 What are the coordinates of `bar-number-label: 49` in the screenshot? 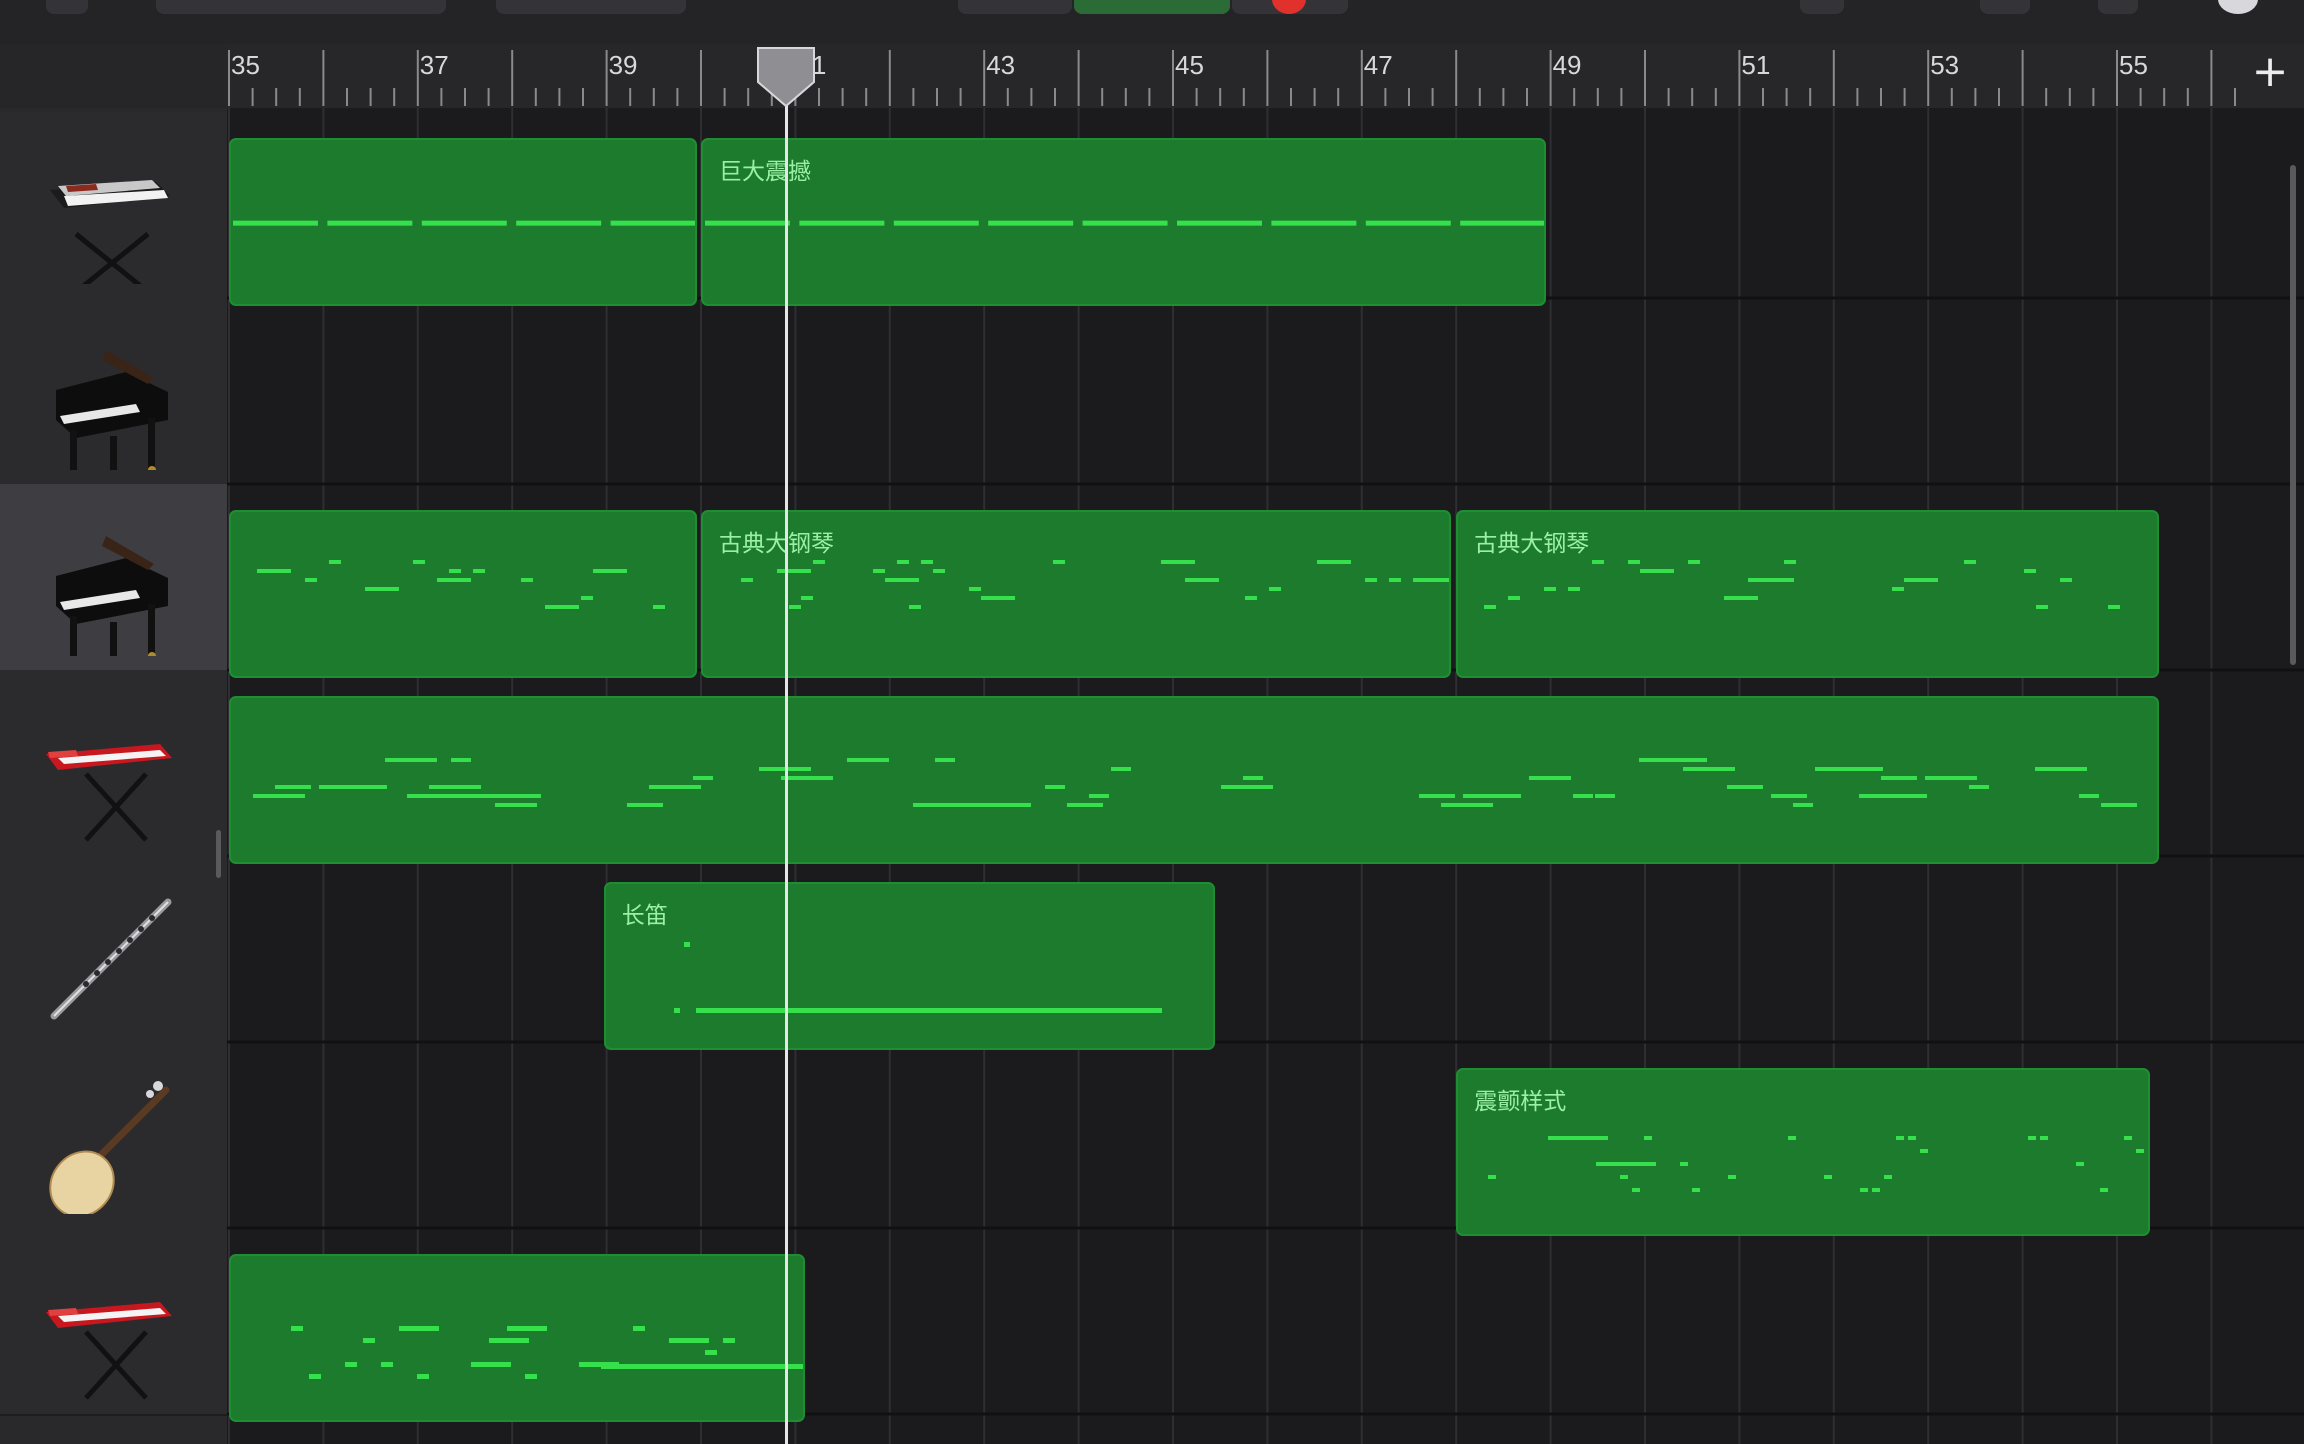 It's located at (1567, 65).